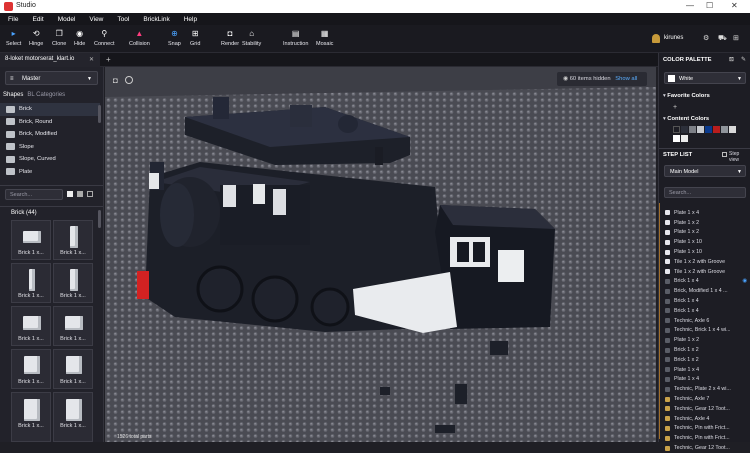  What do you see at coordinates (174, 39) in the screenshot?
I see `snap-toggle: ⊕ Snap` at bounding box center [174, 39].